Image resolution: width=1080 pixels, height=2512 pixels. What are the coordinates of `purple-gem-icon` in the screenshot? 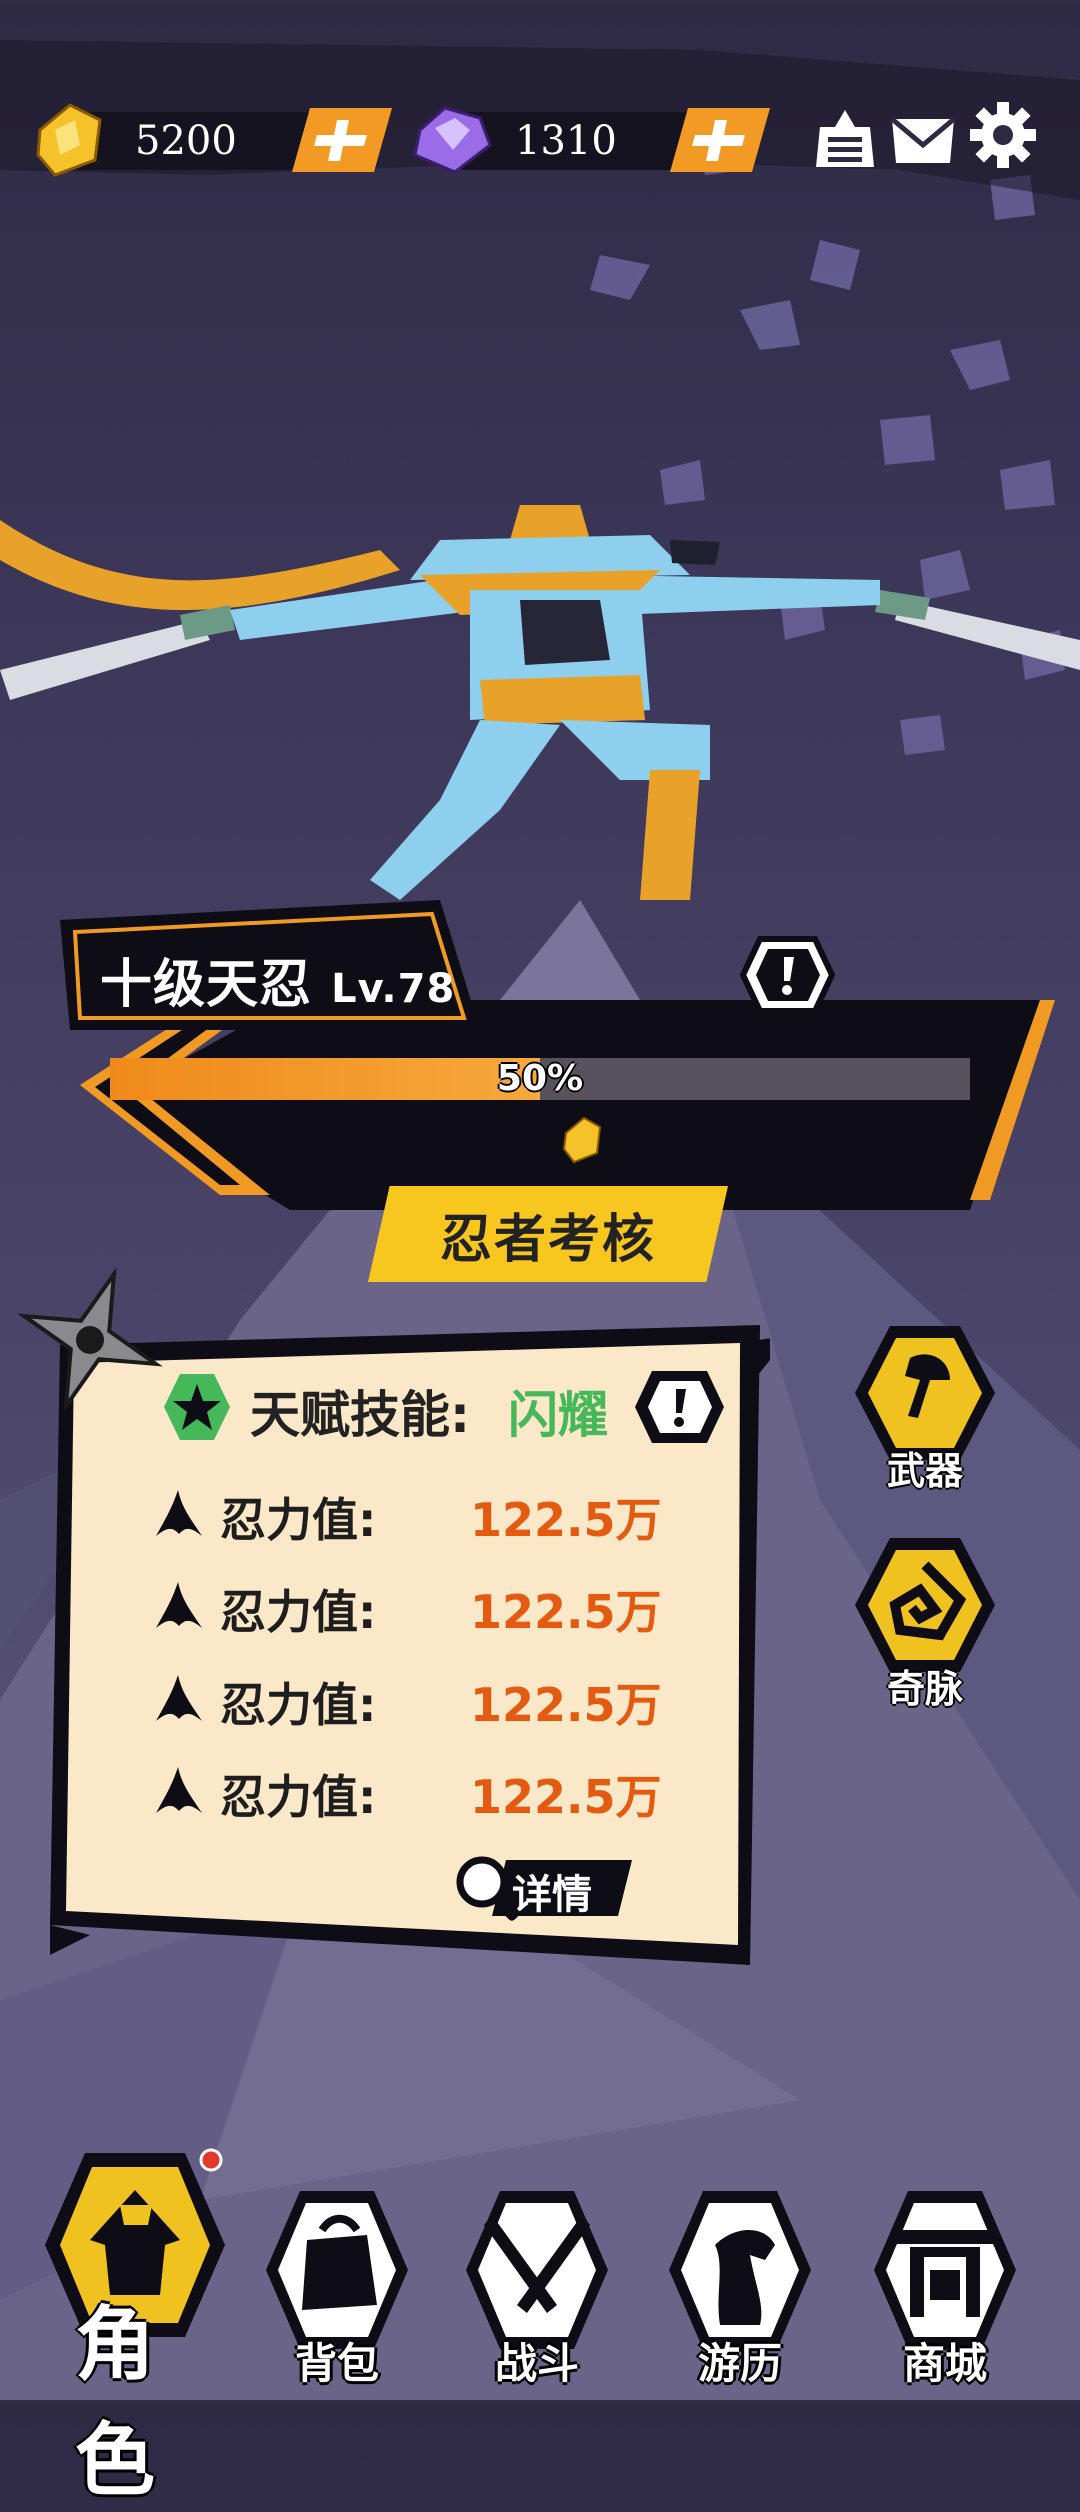 It's located at (452, 140).